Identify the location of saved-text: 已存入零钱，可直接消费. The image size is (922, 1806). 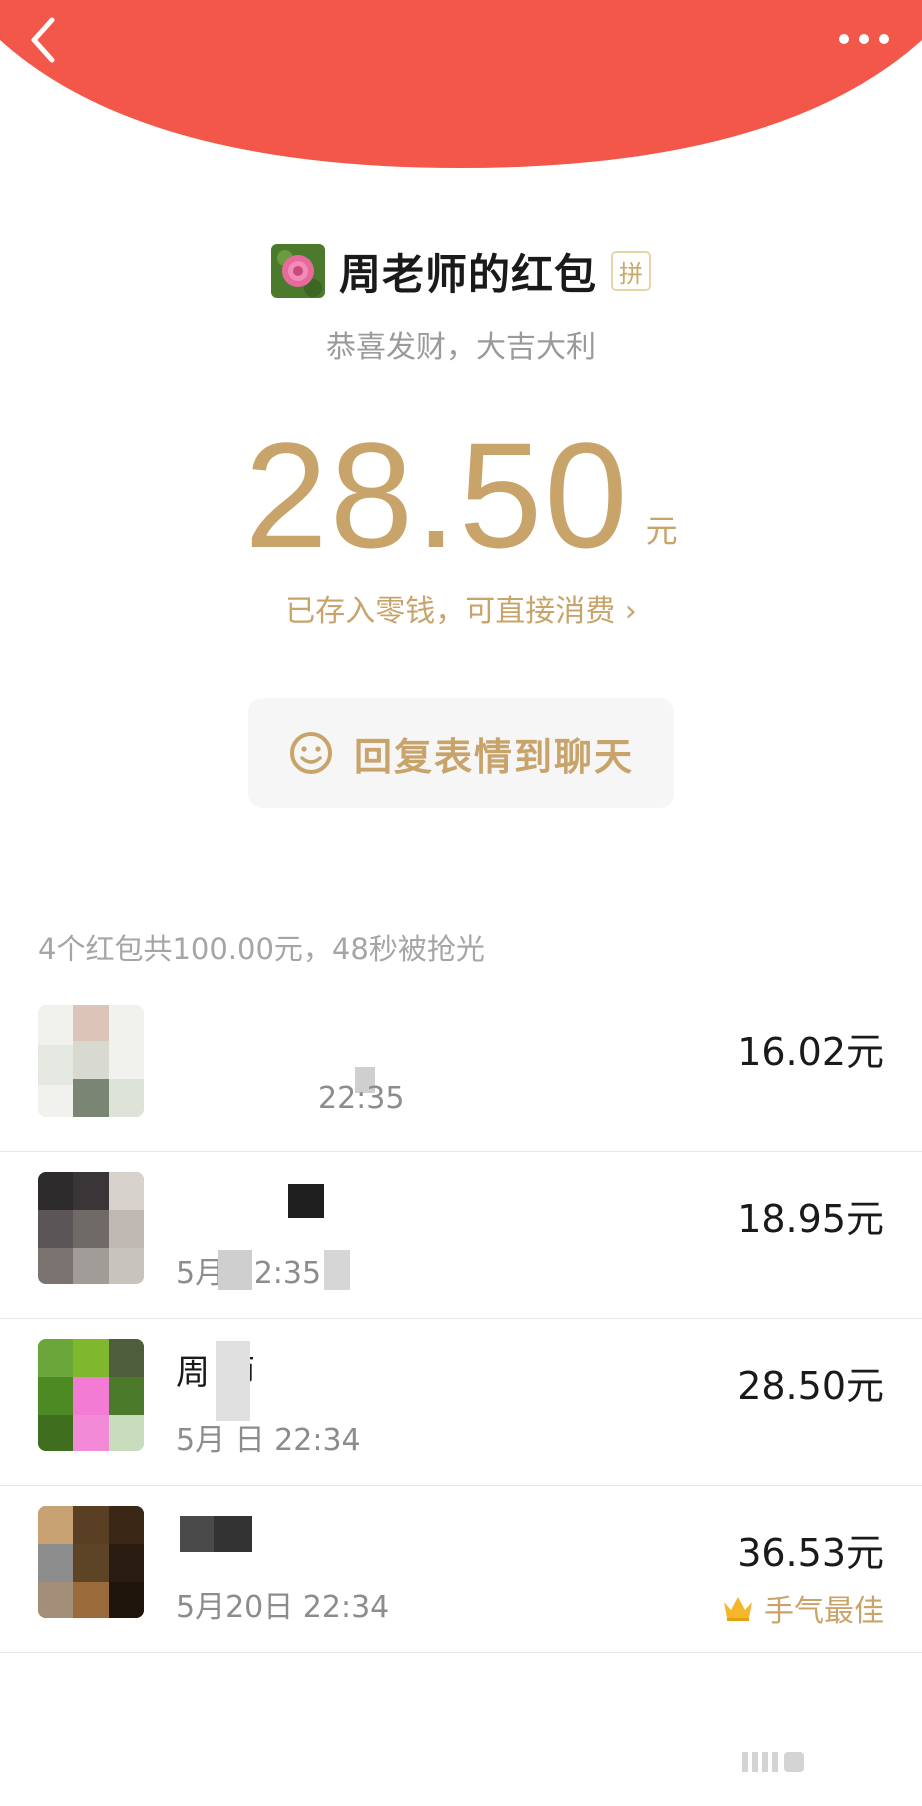
(450, 611).